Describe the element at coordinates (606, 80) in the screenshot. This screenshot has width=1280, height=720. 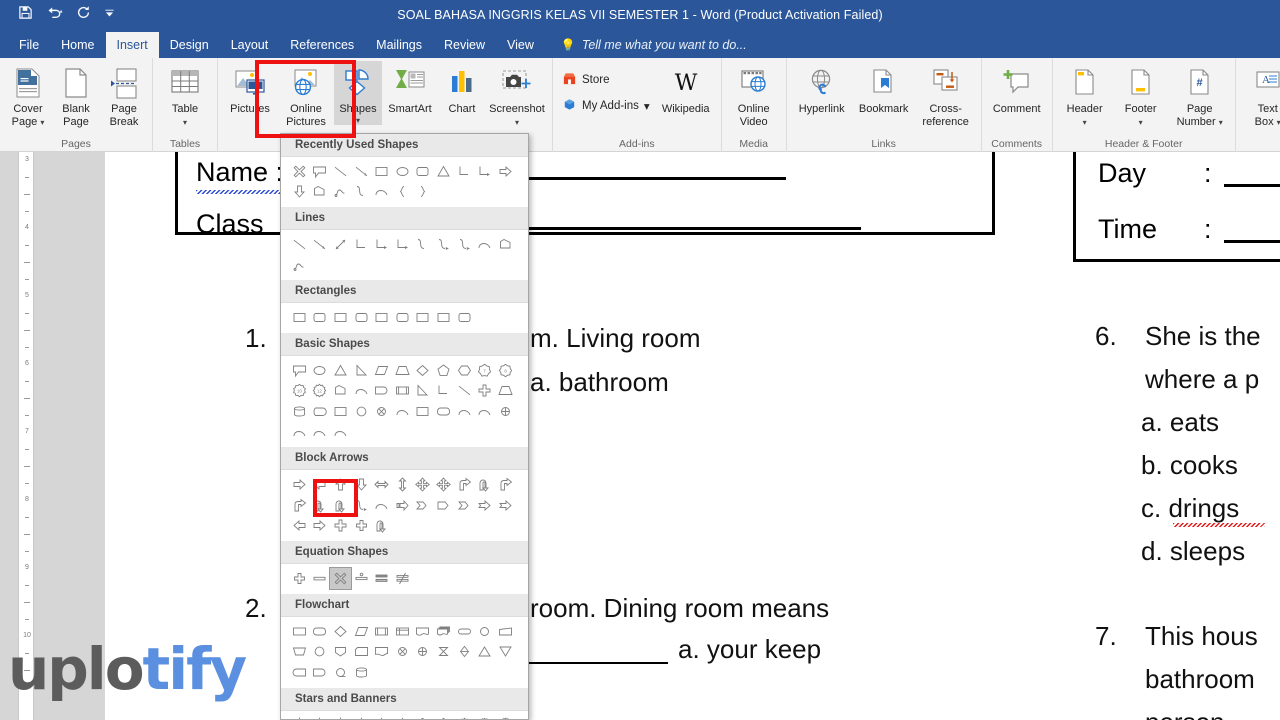
I see `store-button: Store` at that location.